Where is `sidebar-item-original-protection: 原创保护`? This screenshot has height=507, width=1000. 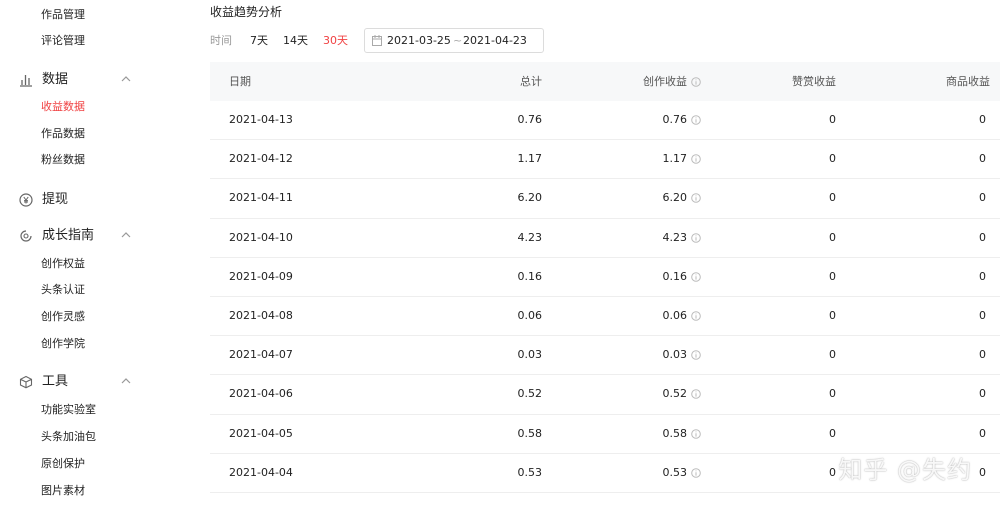
sidebar-item-original-protection: 原创保护 is located at coordinates (63, 464).